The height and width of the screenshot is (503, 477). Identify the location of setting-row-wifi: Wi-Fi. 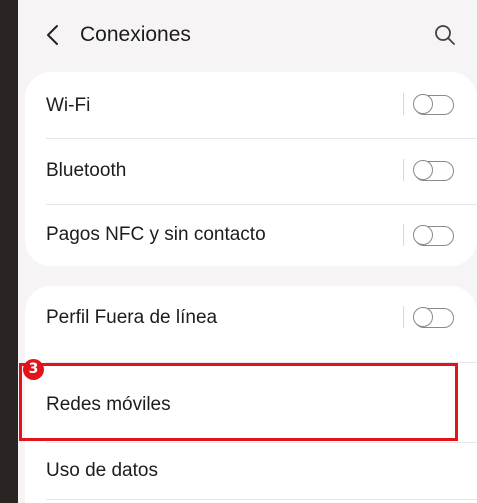
(251, 105).